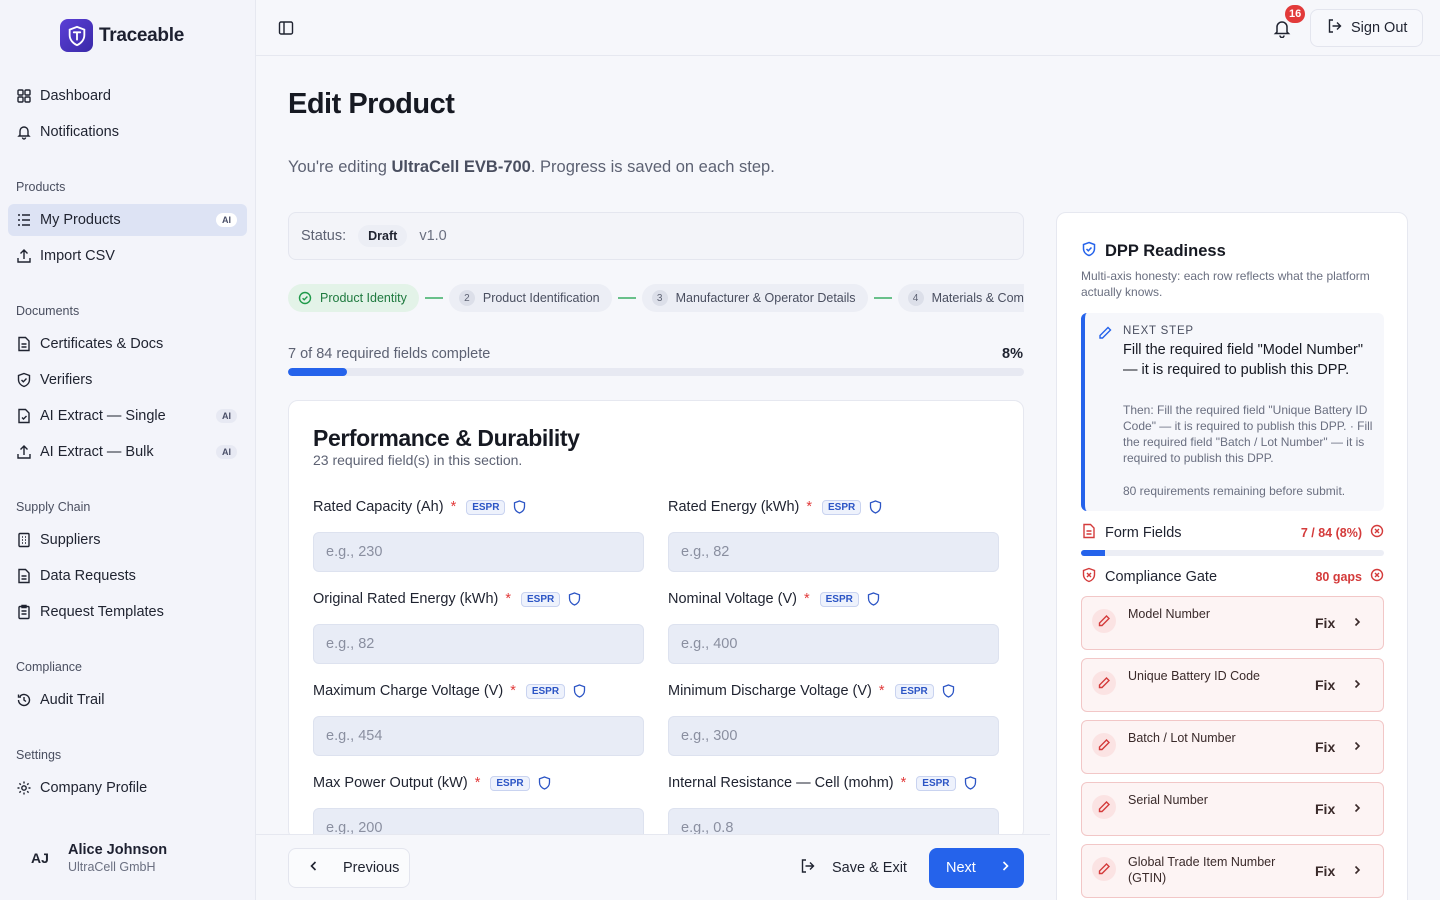 Image resolution: width=1440 pixels, height=900 pixels. I want to click on field-input: e.g., 300, so click(833, 736).